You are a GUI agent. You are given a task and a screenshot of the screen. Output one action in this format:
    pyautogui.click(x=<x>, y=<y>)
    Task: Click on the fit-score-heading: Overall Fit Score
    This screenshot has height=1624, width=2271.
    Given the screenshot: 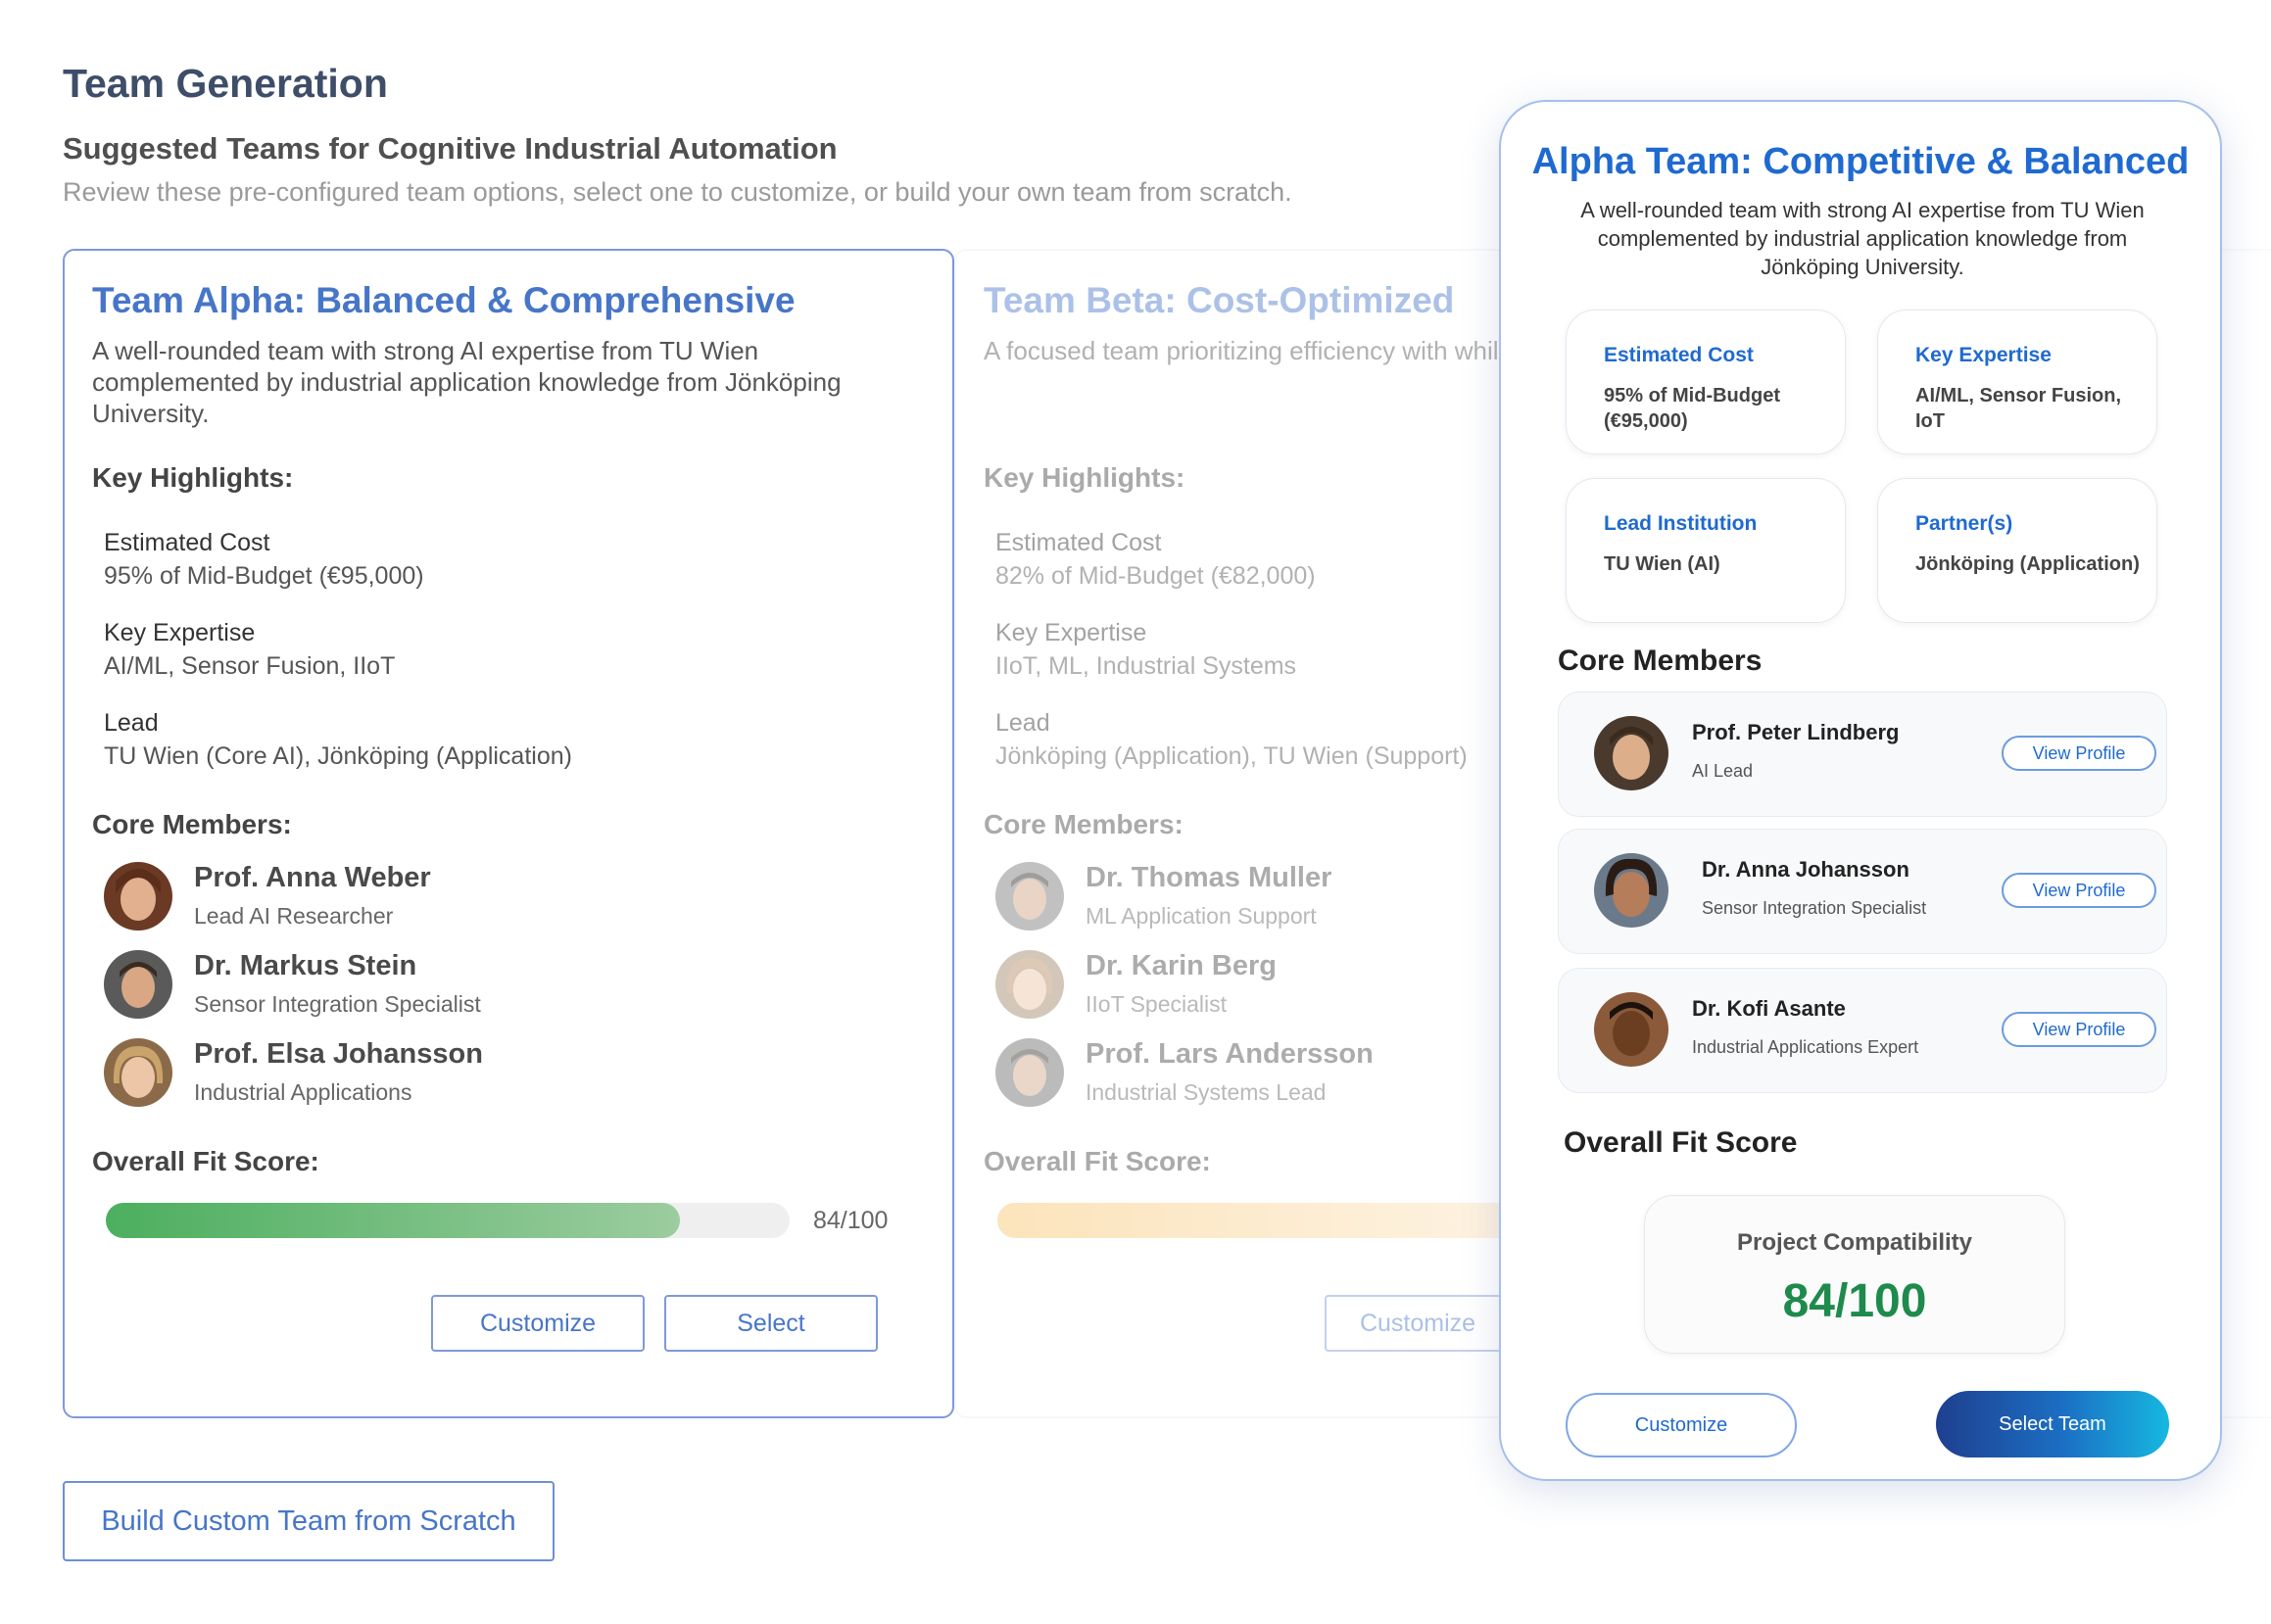 What is the action you would take?
    pyautogui.click(x=1681, y=1143)
    